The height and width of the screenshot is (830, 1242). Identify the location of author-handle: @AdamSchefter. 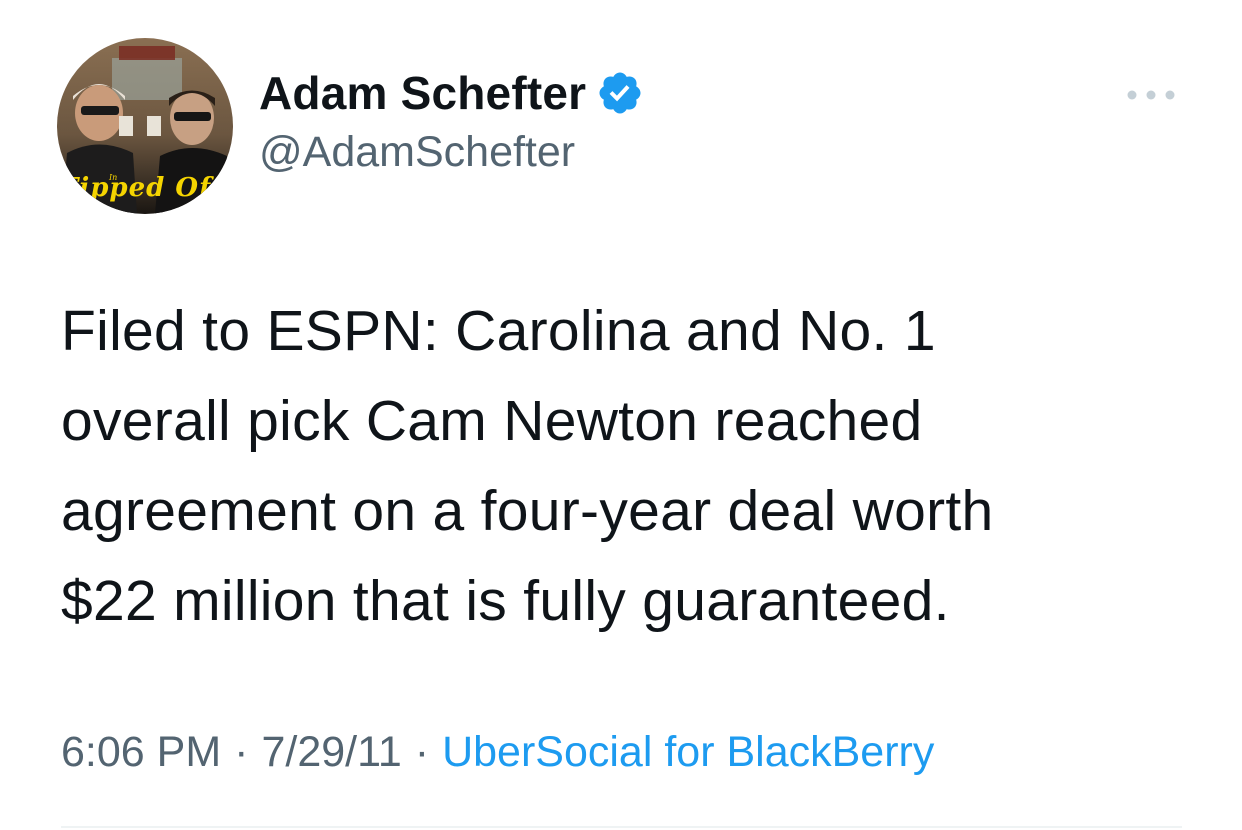
(451, 152).